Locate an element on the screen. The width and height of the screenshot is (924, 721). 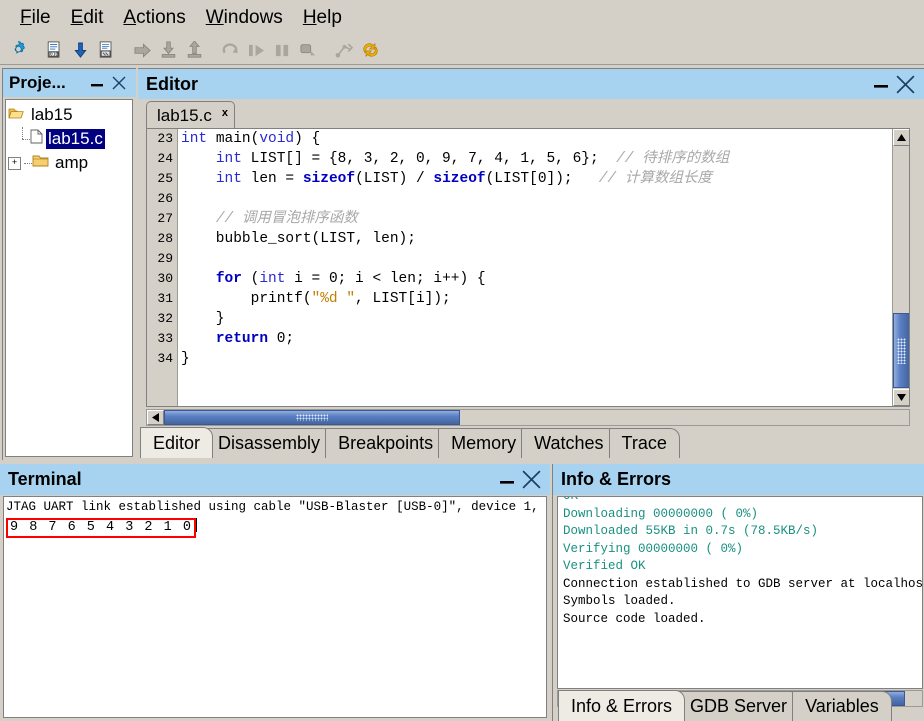
expand-amp-button: + is located at coordinates (14, 163).